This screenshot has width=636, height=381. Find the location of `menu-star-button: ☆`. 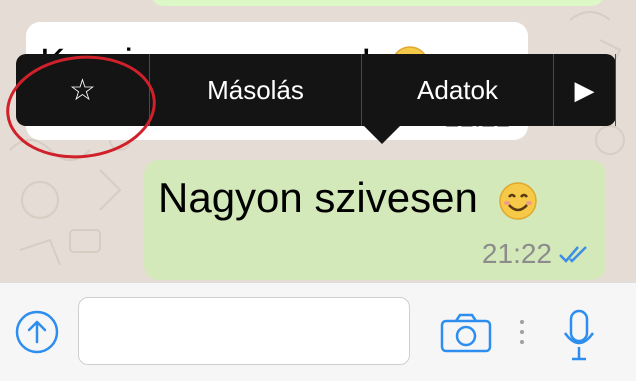

menu-star-button: ☆ is located at coordinates (83, 90).